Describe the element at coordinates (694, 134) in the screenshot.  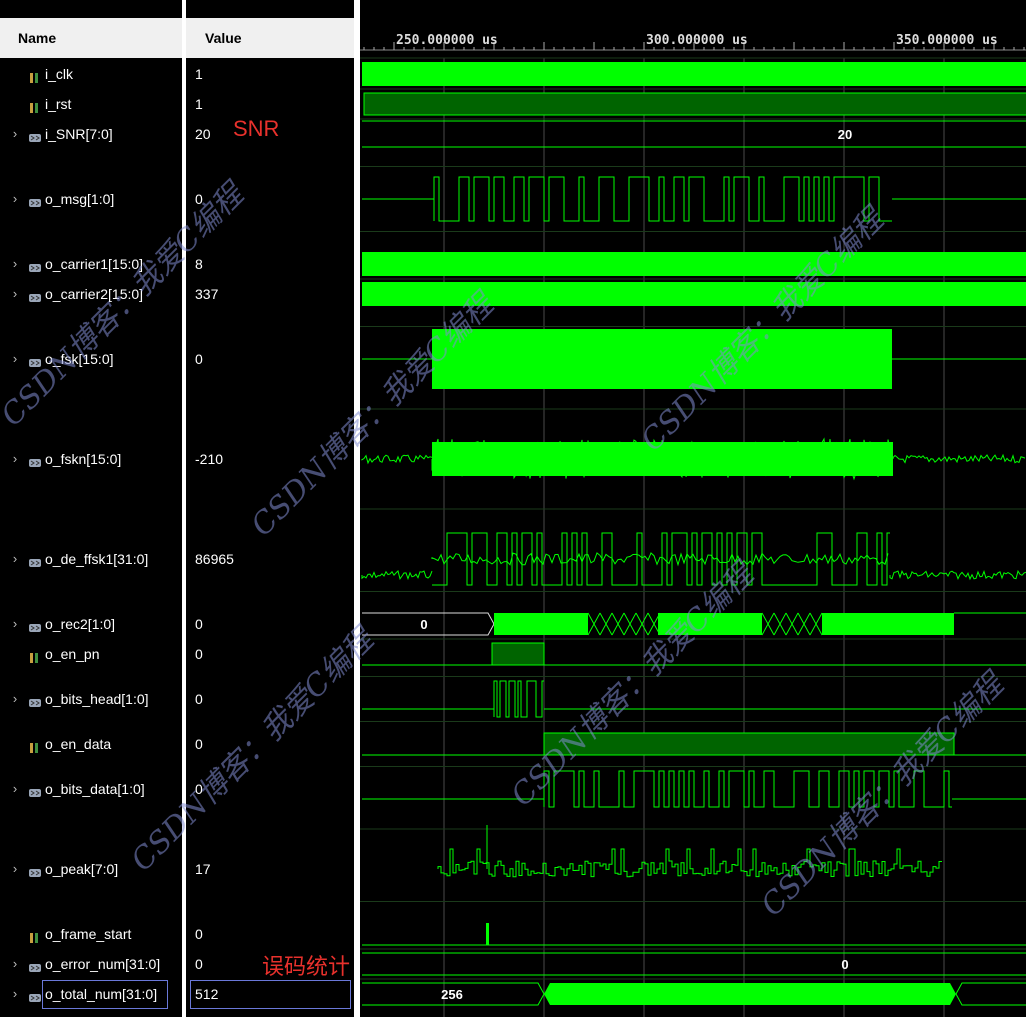
I see `i-snr-bus` at that location.